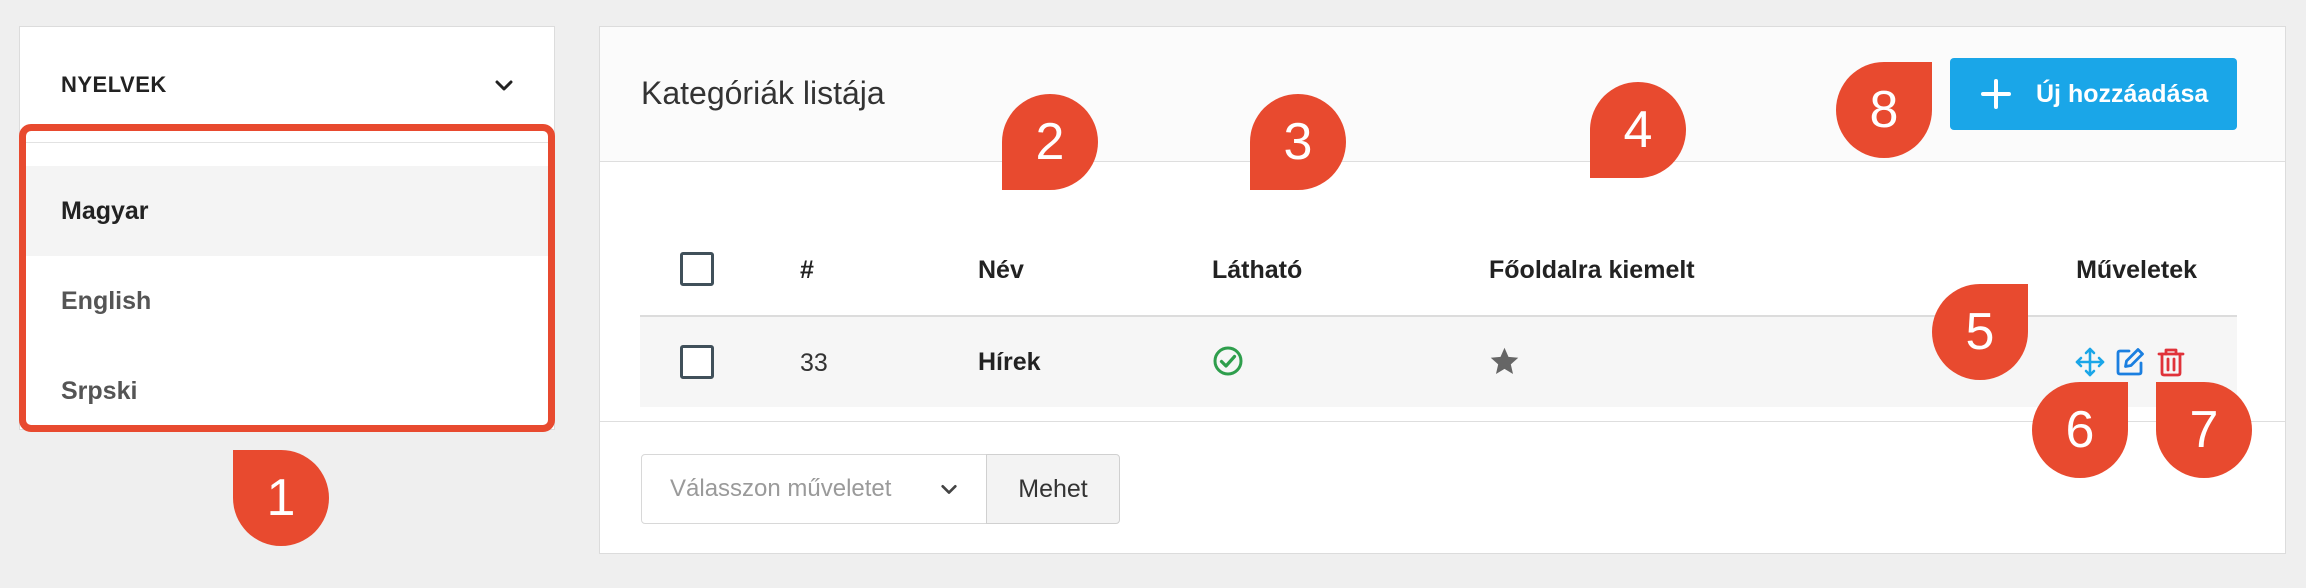 The height and width of the screenshot is (588, 2306). I want to click on row-name: Hírek, so click(1009, 362).